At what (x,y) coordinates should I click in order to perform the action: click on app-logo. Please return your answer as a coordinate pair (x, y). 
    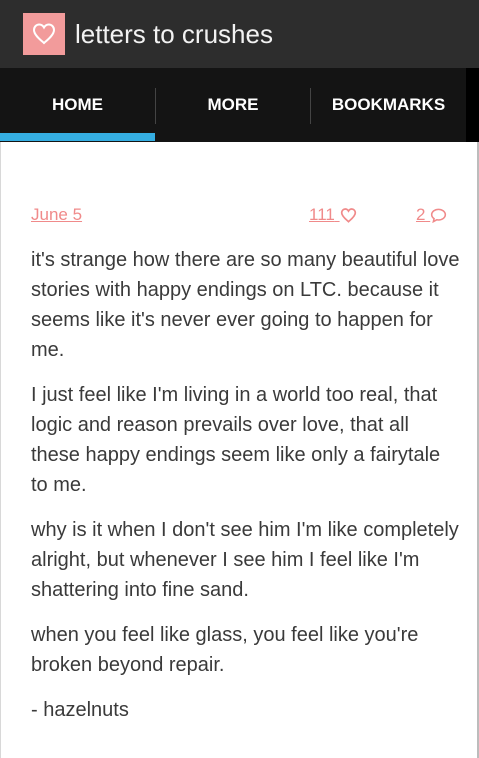
    Looking at the image, I should click on (44, 34).